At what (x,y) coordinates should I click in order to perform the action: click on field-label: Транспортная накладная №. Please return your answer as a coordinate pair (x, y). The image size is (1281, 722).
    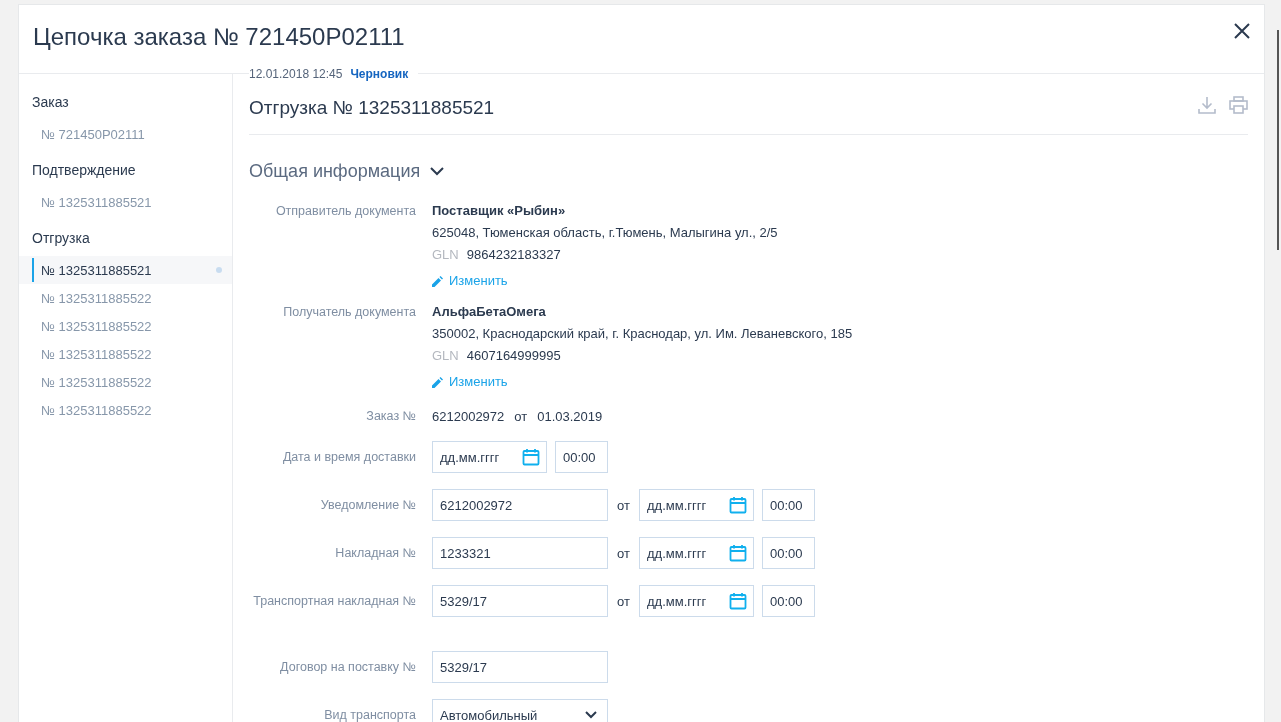
    Looking at the image, I should click on (334, 601).